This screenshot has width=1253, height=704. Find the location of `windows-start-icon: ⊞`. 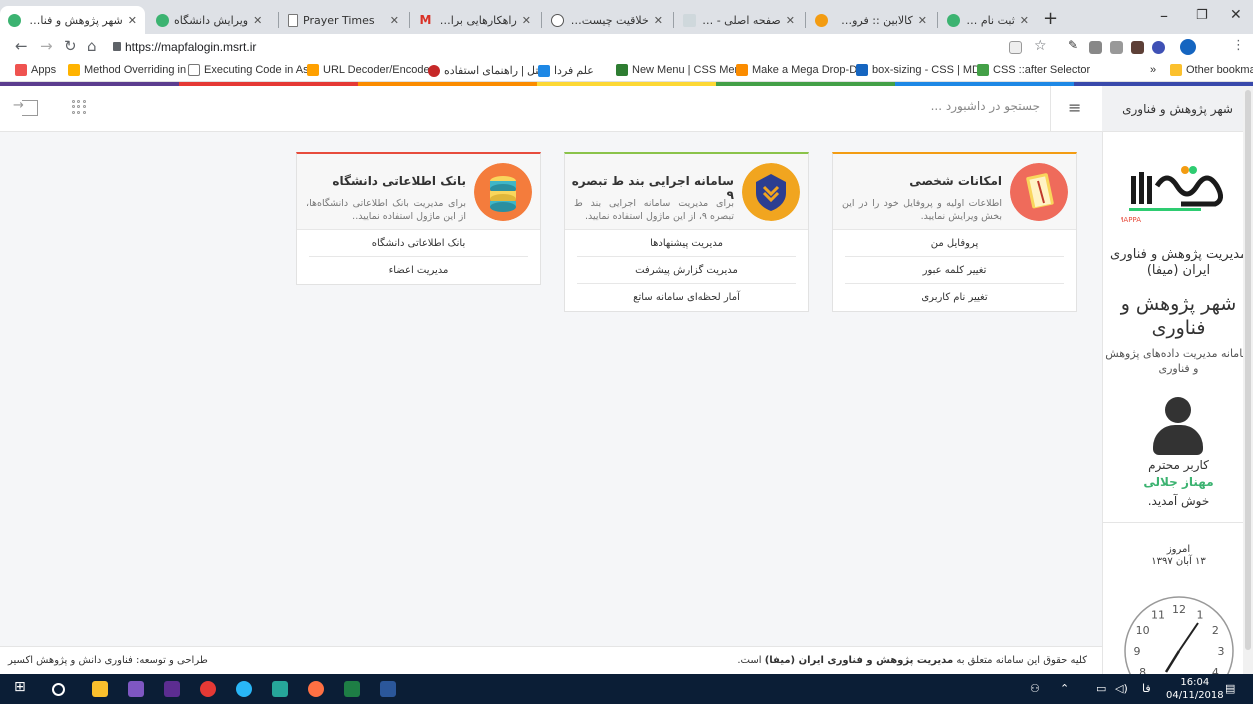

windows-start-icon: ⊞ is located at coordinates (22, 687).